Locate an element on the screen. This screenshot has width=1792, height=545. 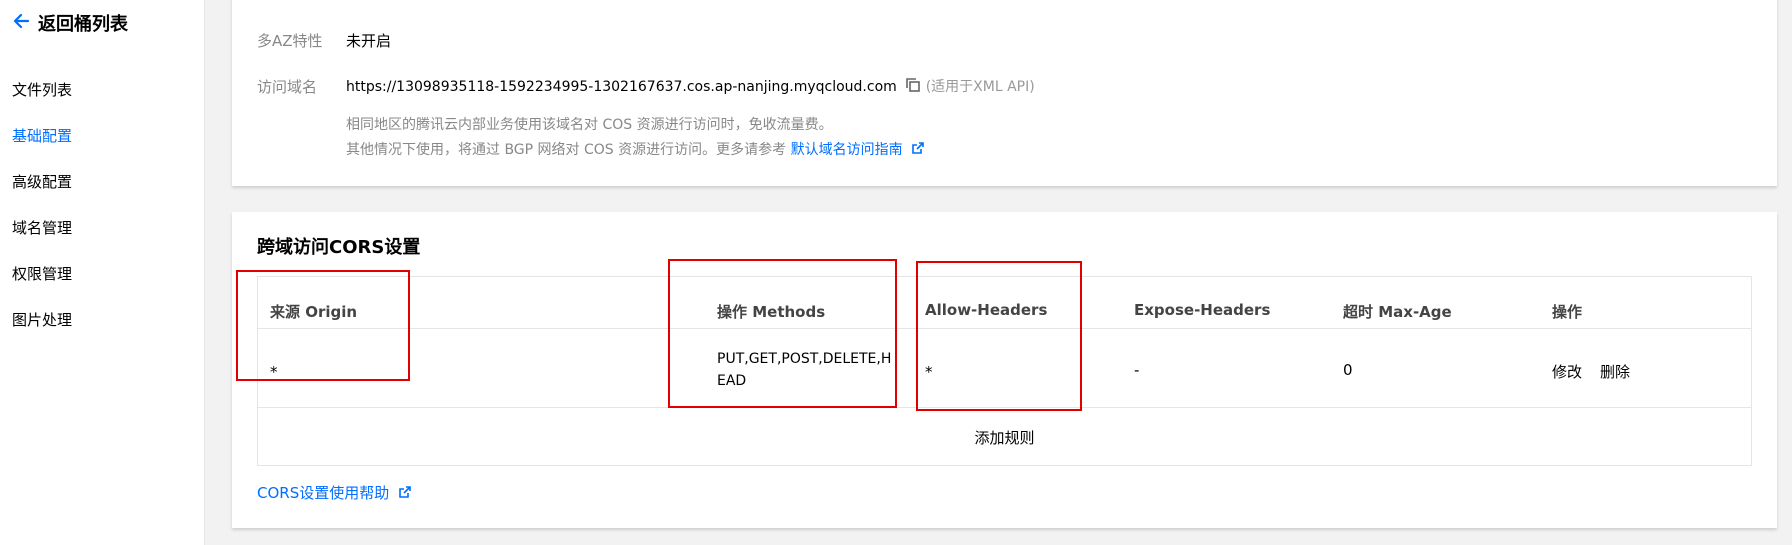
cell-allow-headers: * is located at coordinates (929, 372).